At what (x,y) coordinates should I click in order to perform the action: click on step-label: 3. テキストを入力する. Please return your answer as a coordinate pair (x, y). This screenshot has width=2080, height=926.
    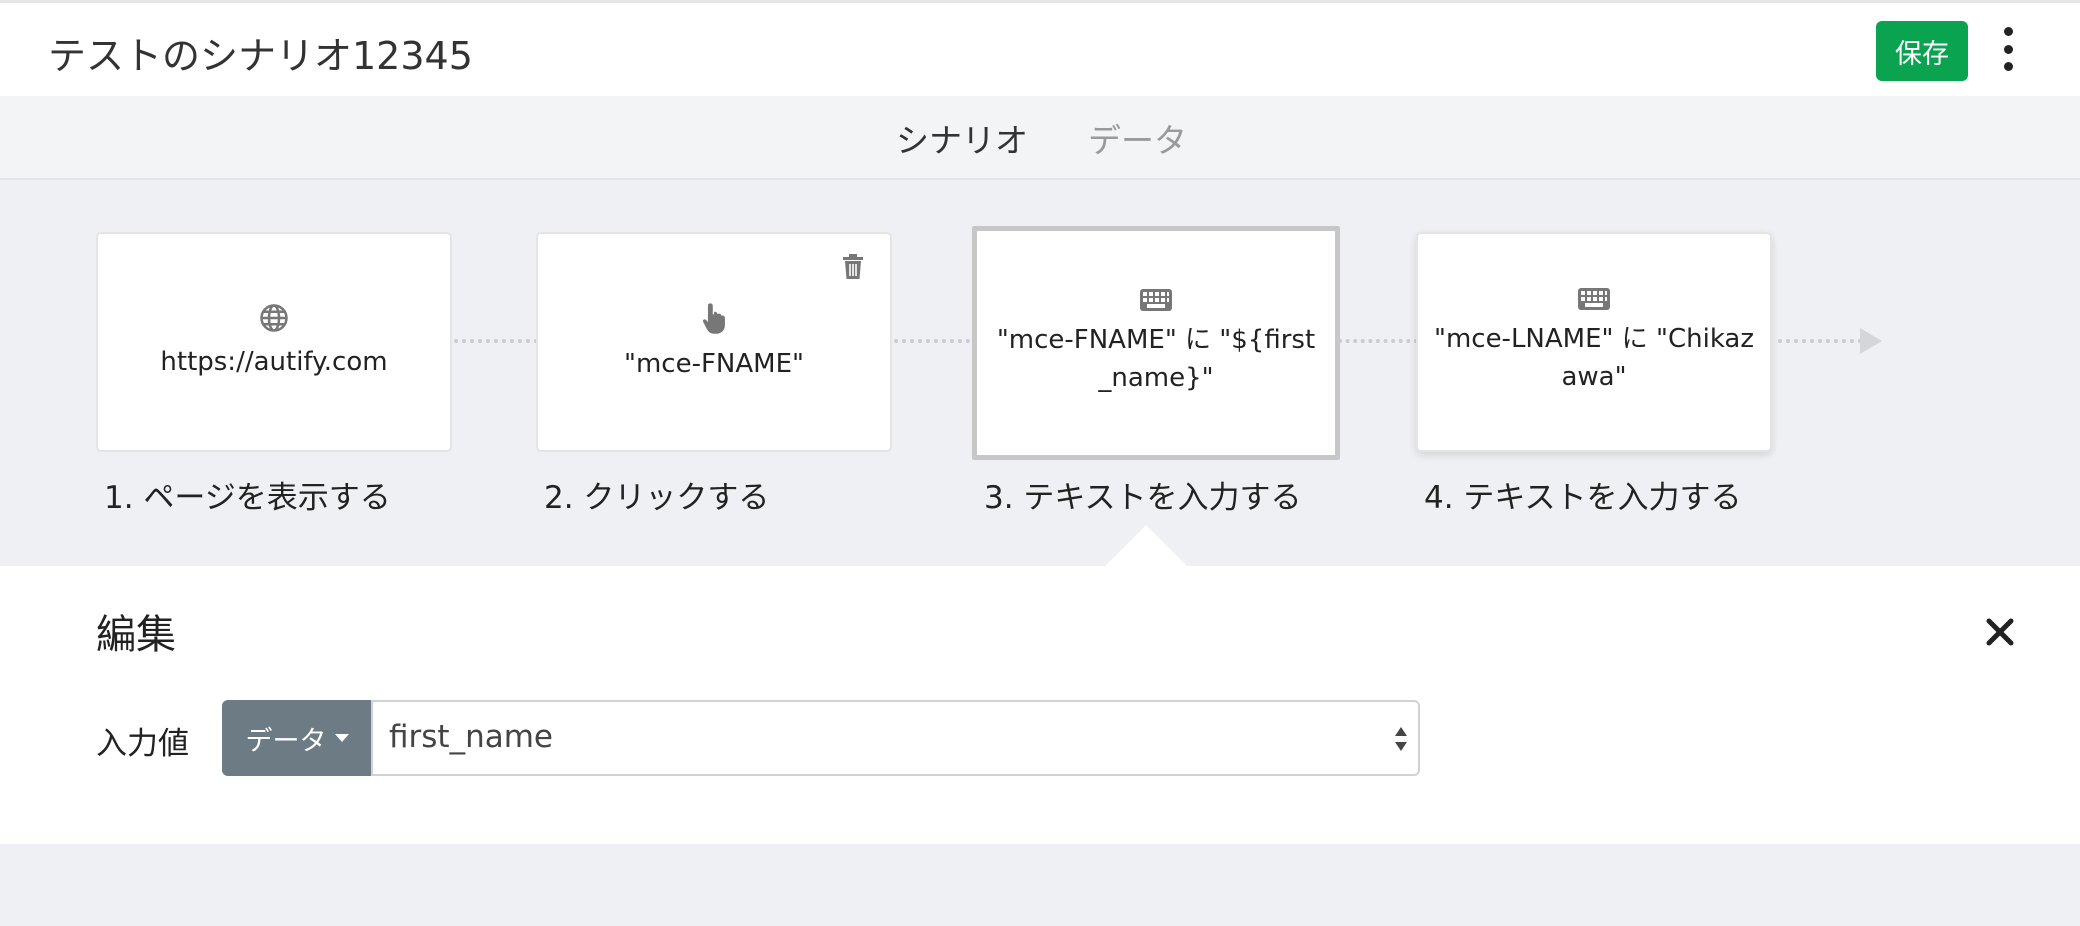
    Looking at the image, I should click on (1143, 498).